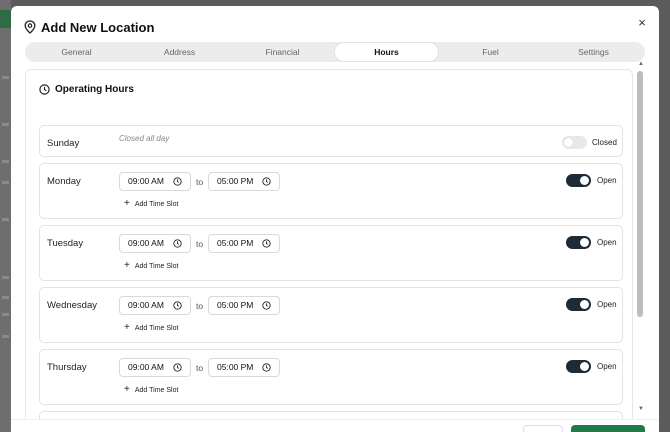  I want to click on scrollbar-thumb, so click(640, 194).